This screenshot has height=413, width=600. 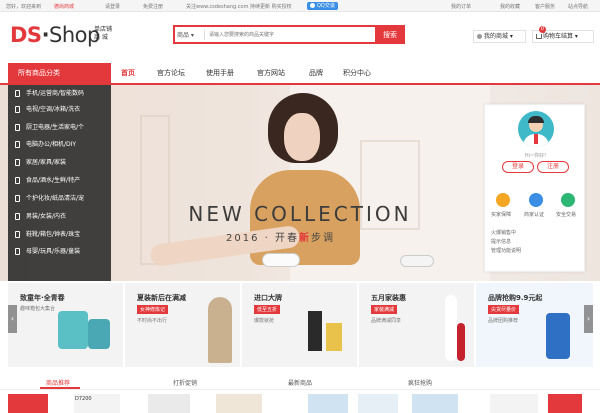 What do you see at coordinates (128, 73) in the screenshot?
I see `nav-home: 首页` at bounding box center [128, 73].